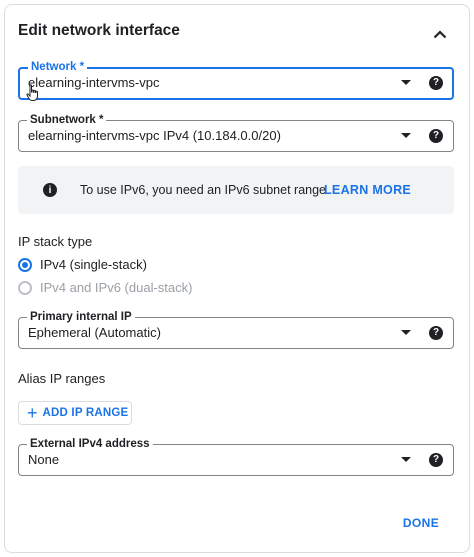  Describe the element at coordinates (25, 264) in the screenshot. I see `radio-button-checked` at that location.